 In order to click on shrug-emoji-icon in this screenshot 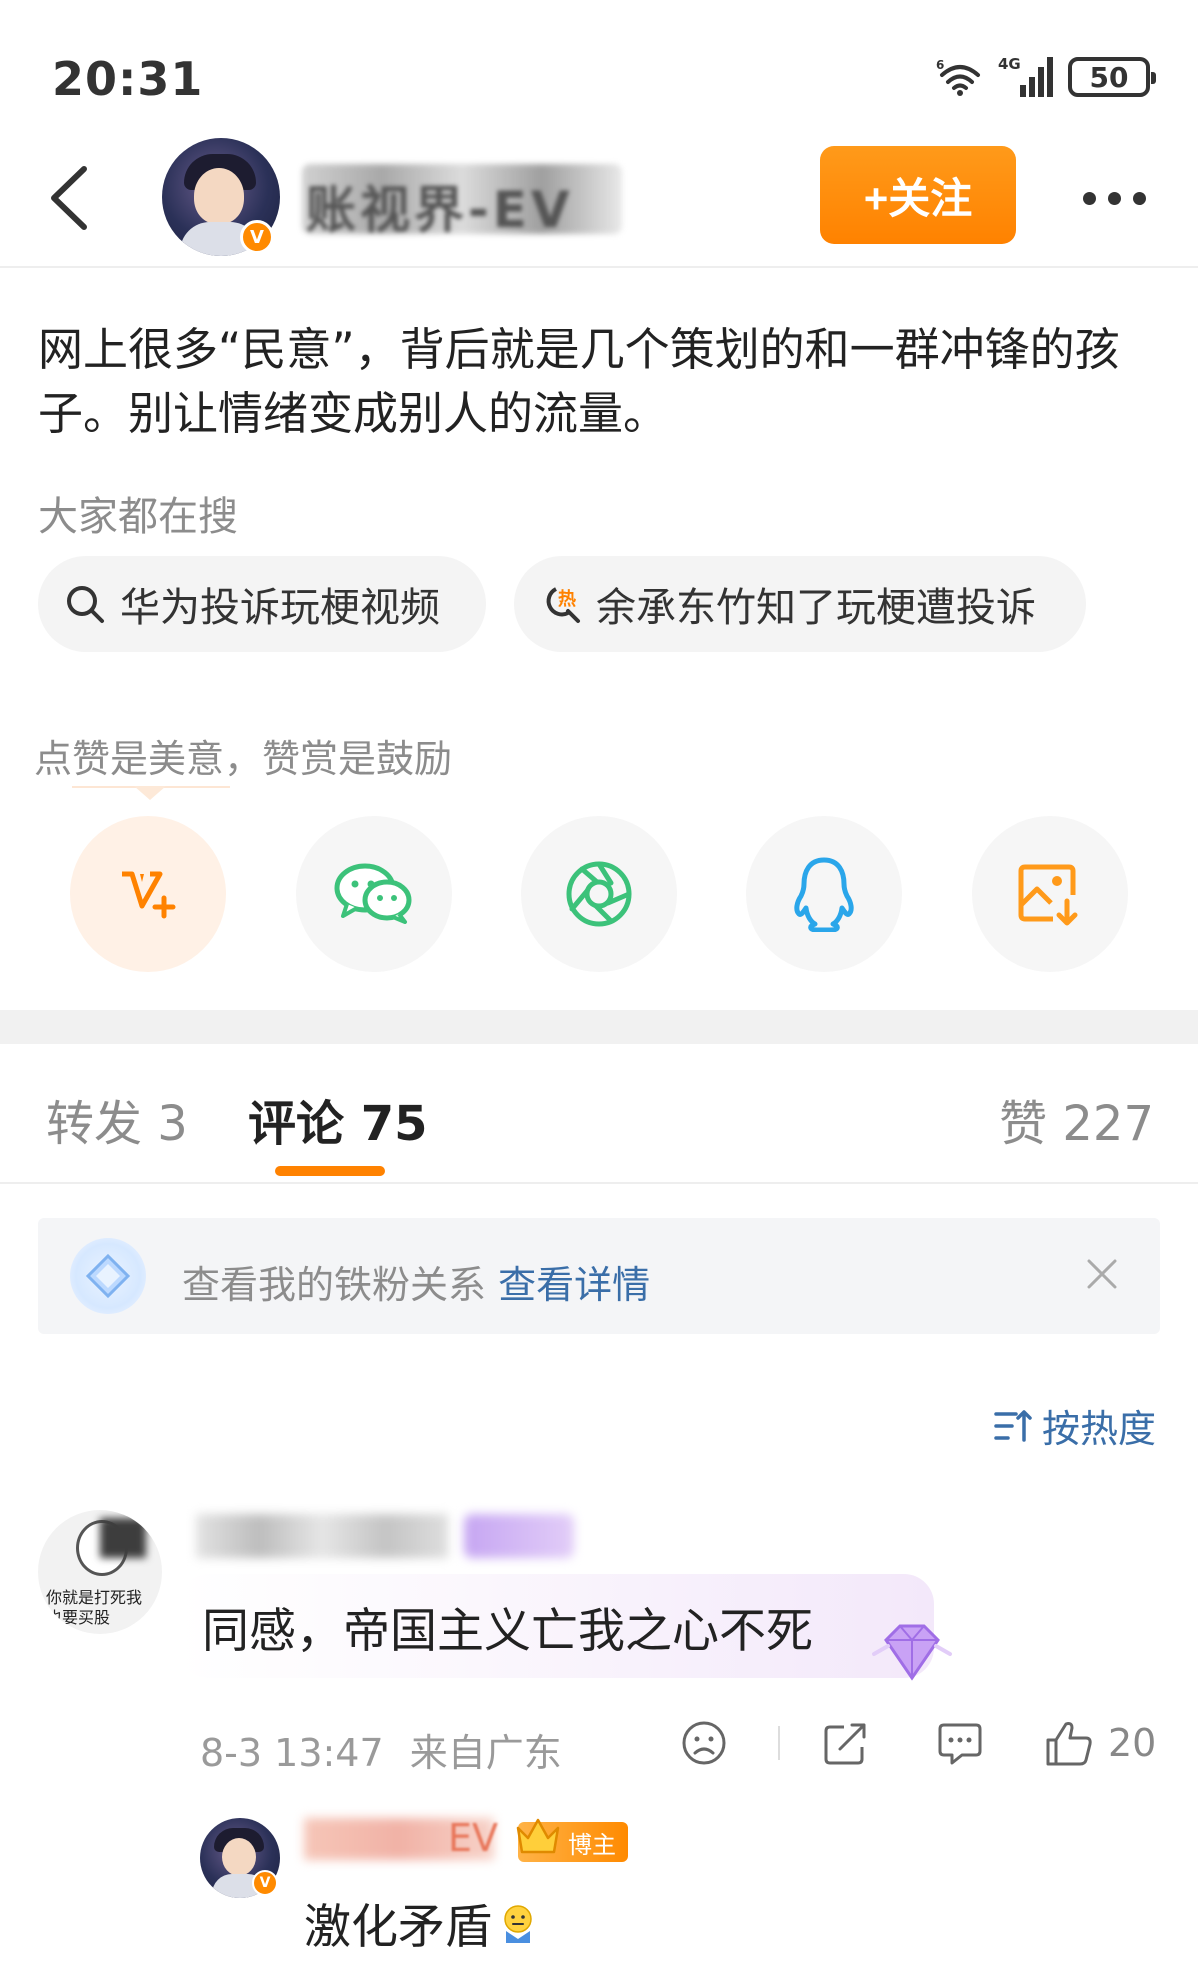, I will do `click(518, 1923)`.